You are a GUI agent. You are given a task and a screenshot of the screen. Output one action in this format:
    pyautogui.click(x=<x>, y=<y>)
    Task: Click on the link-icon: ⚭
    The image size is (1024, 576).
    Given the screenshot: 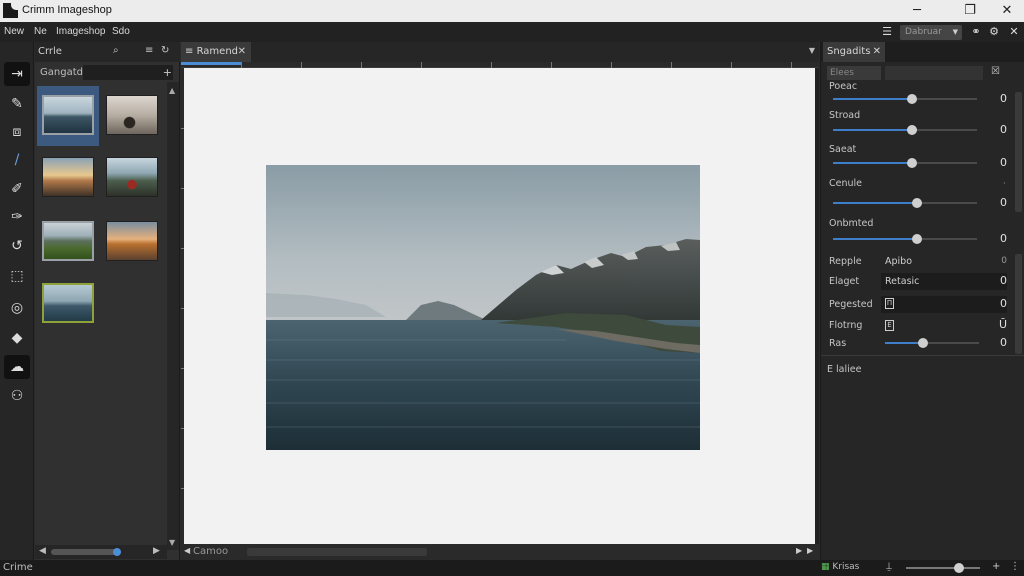 What is the action you would take?
    pyautogui.click(x=976, y=32)
    